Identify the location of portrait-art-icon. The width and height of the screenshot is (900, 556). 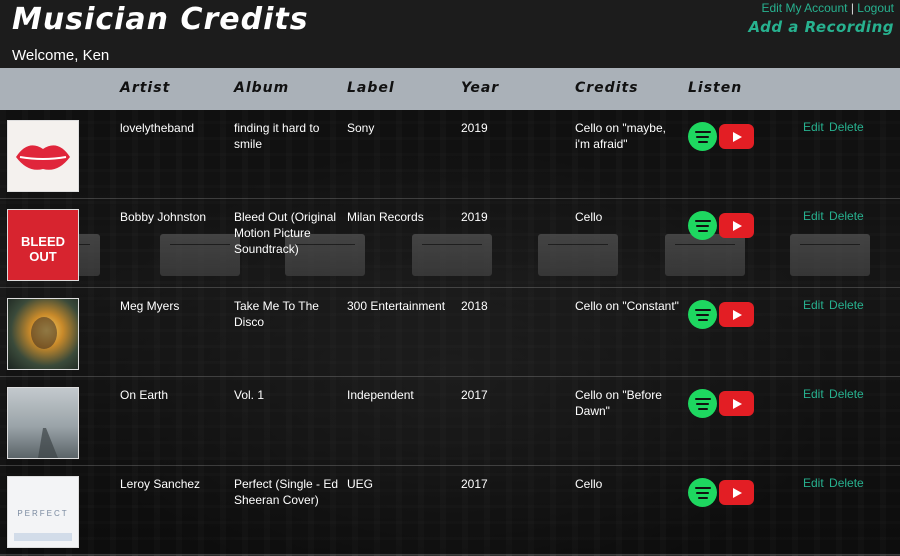
(44, 333).